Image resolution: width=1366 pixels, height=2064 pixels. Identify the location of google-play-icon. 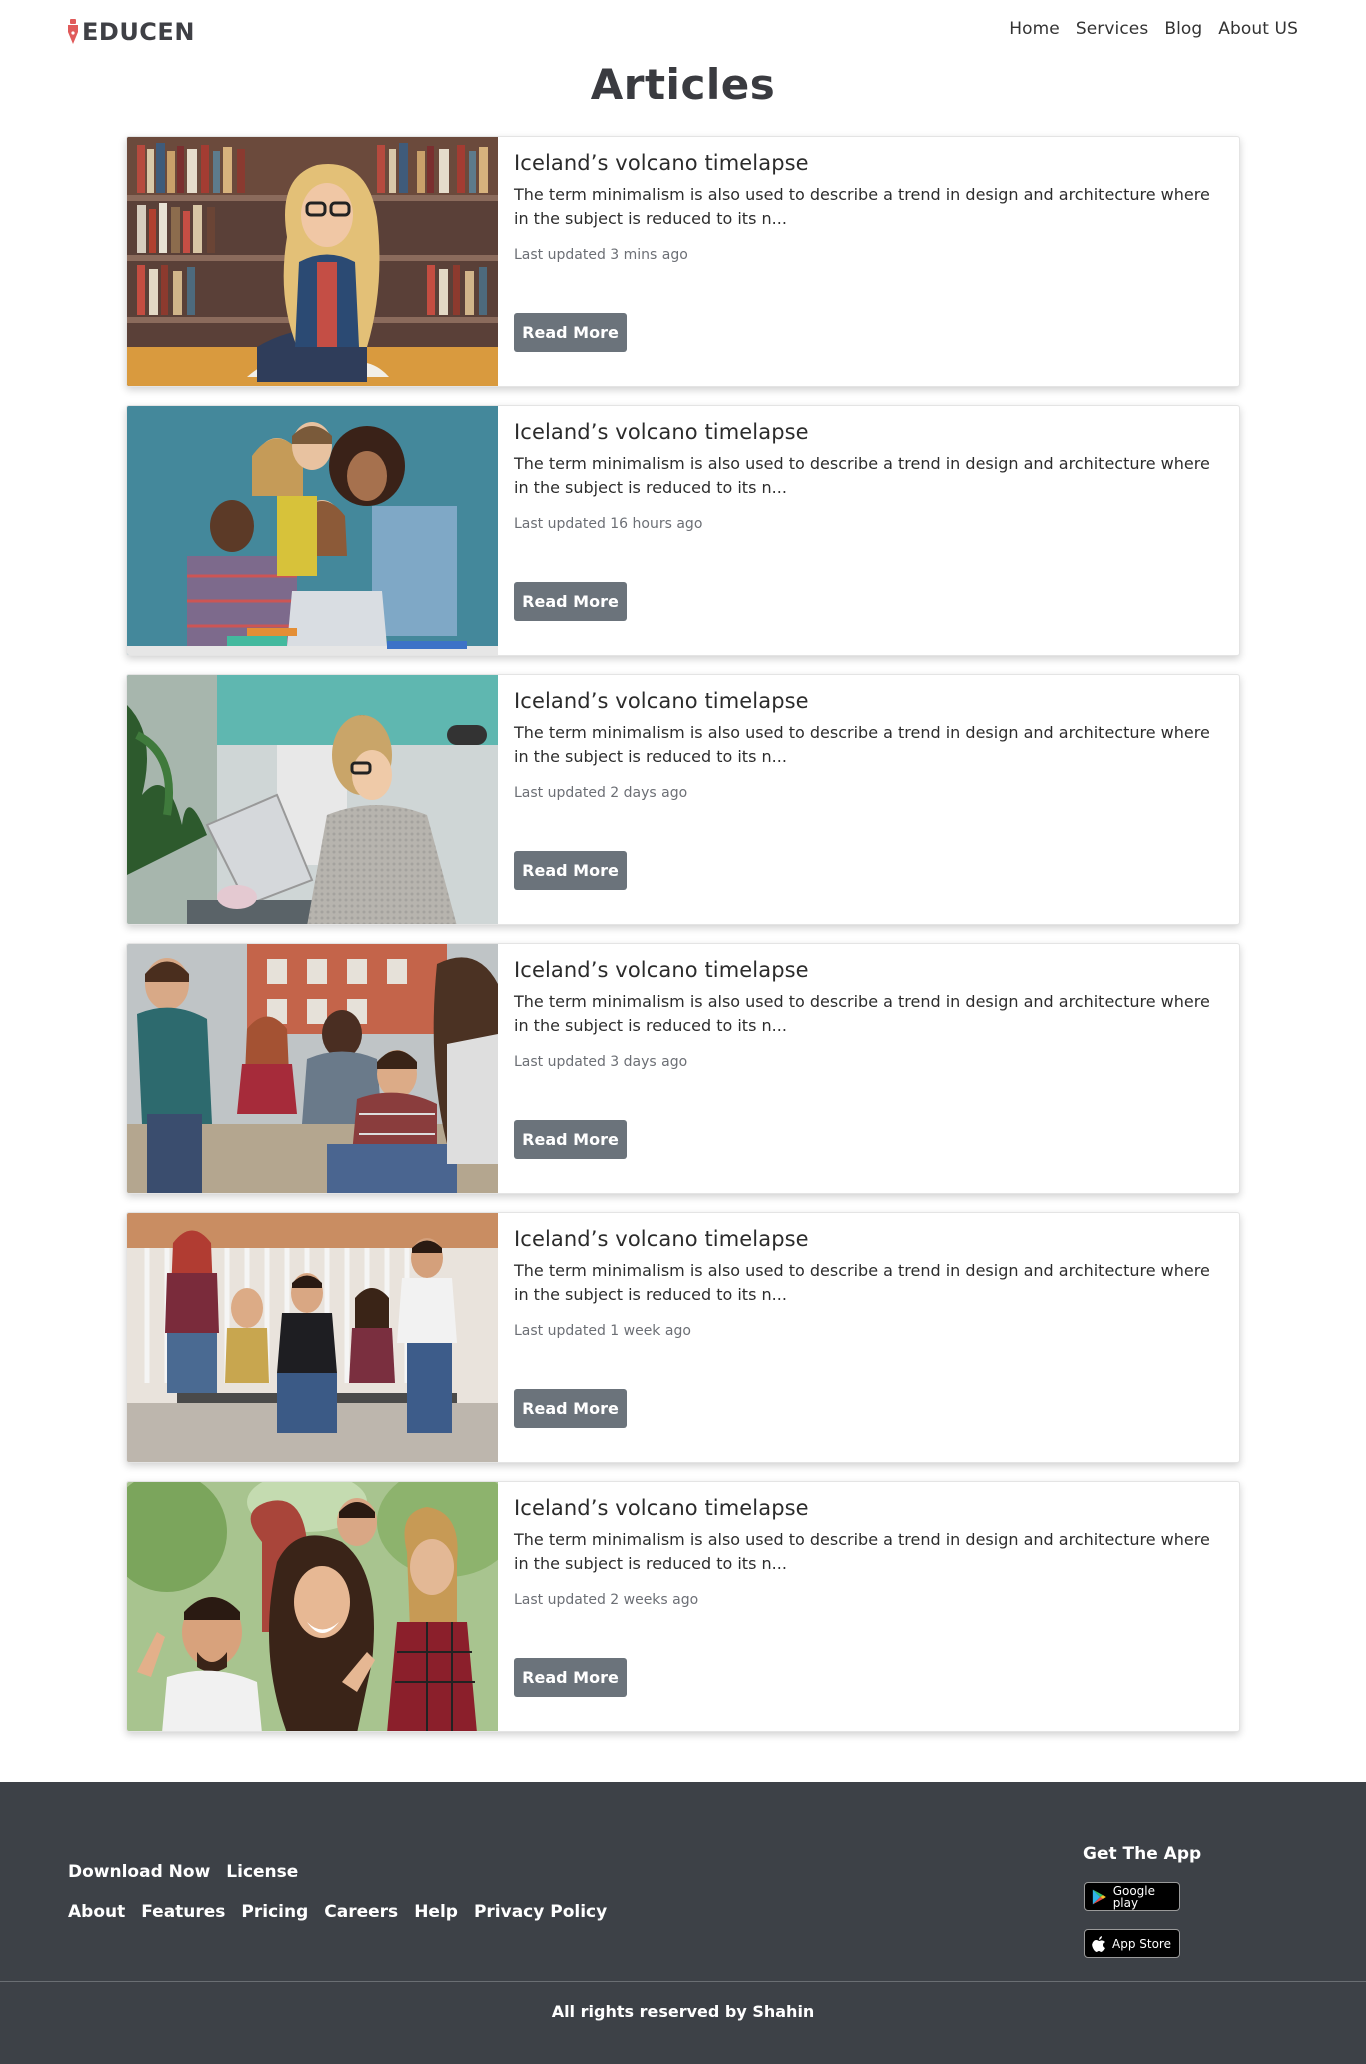
(1099, 1896).